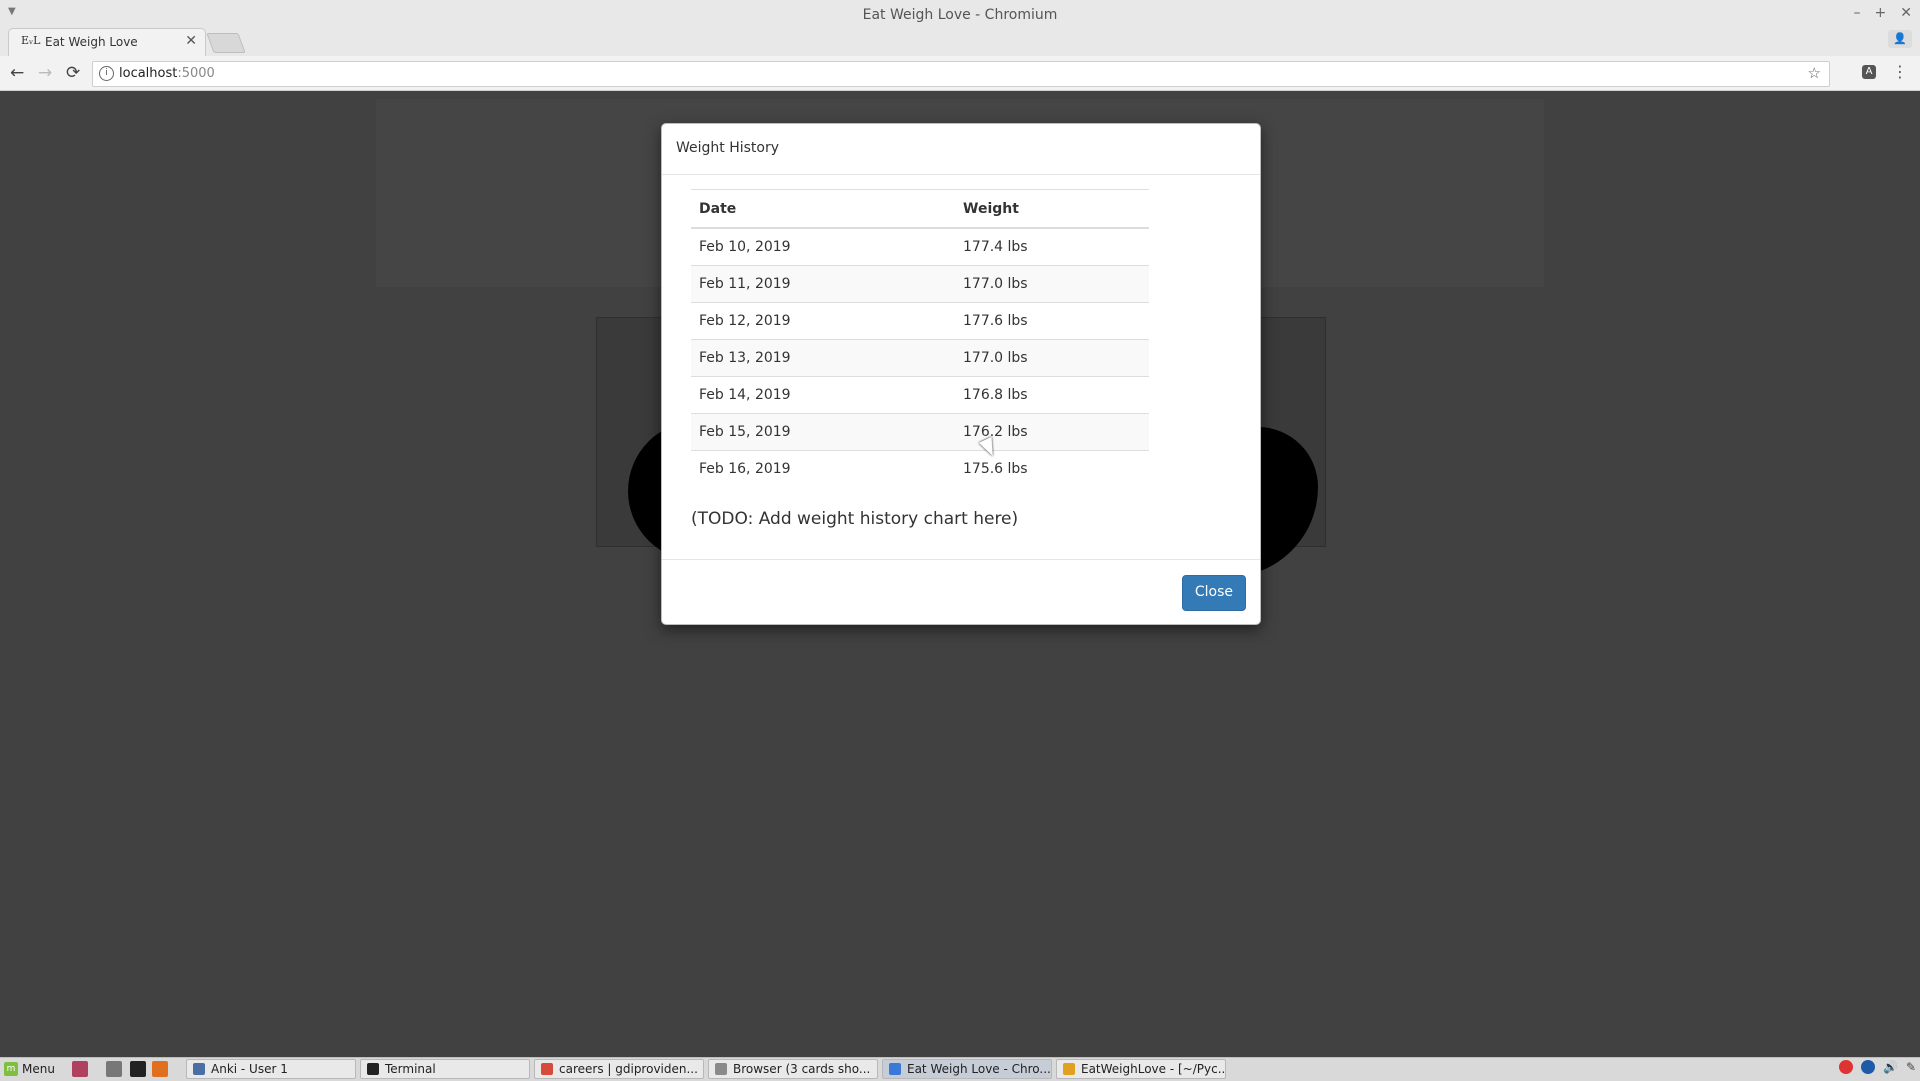 This screenshot has width=1920, height=1081. Describe the element at coordinates (1814, 73) in the screenshot. I see `bookmark-star-icon: ☆` at that location.